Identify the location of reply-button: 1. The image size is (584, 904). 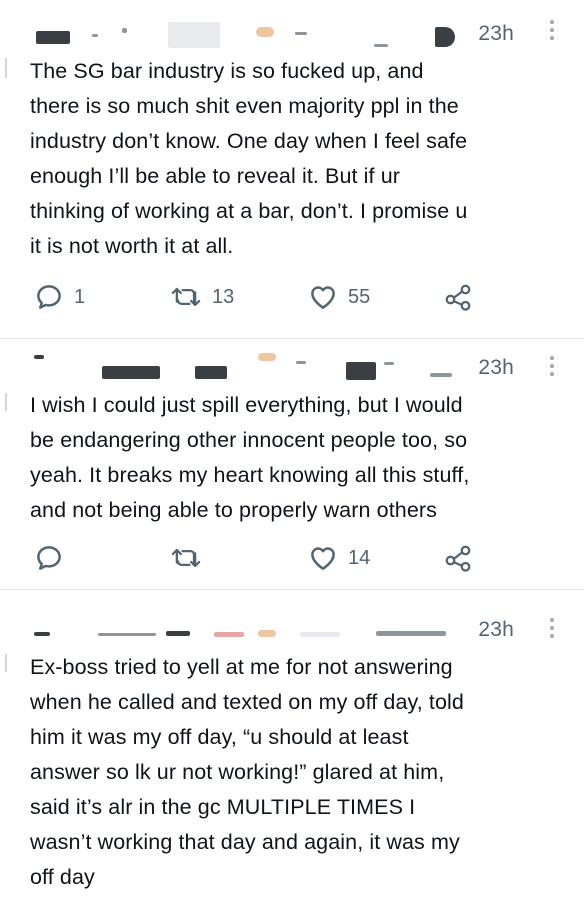
(59, 297).